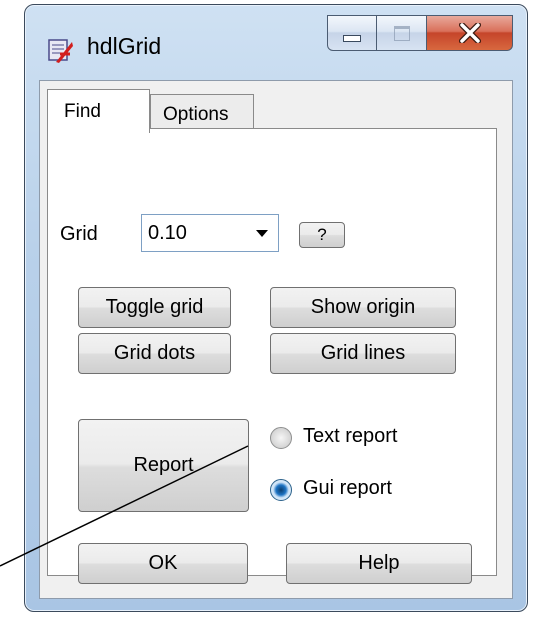  What do you see at coordinates (98, 111) in the screenshot?
I see `tab-find: Find` at bounding box center [98, 111].